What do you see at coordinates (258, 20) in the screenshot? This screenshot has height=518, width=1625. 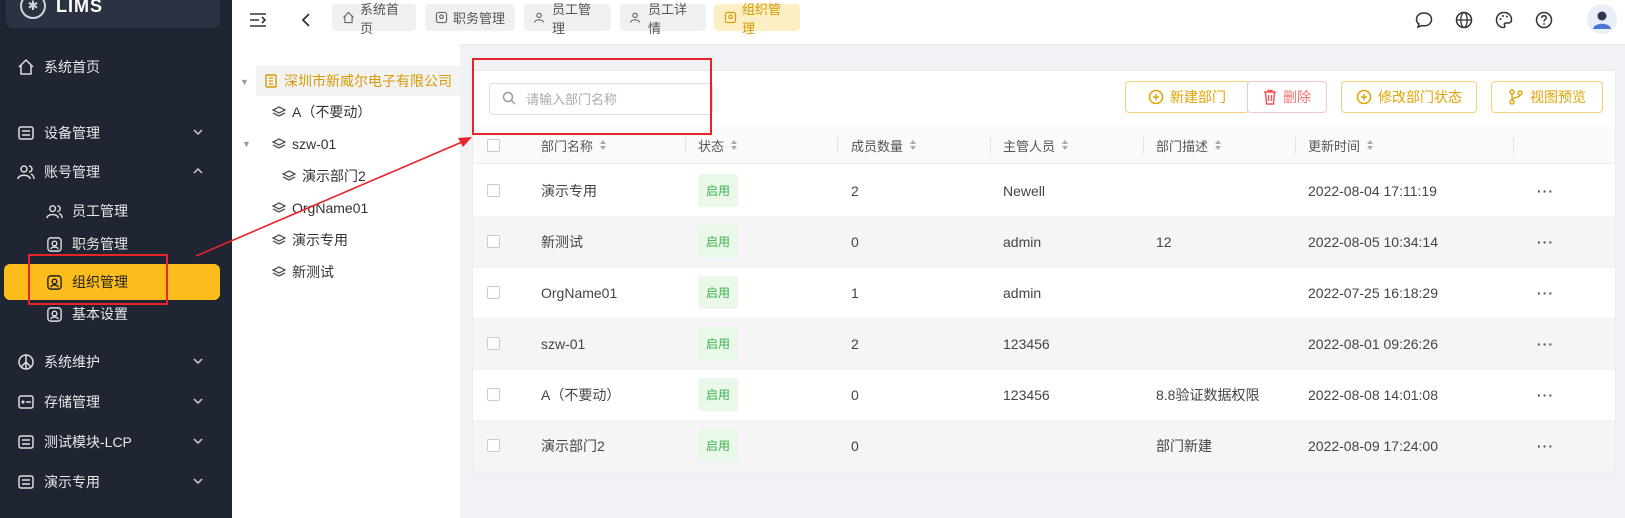 I see `menu-fold-icon` at bounding box center [258, 20].